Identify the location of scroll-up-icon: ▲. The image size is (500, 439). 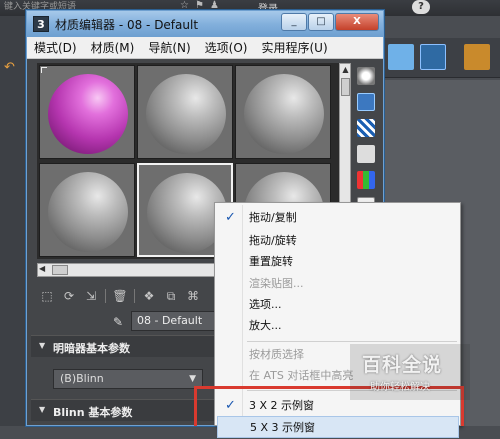
(345, 70).